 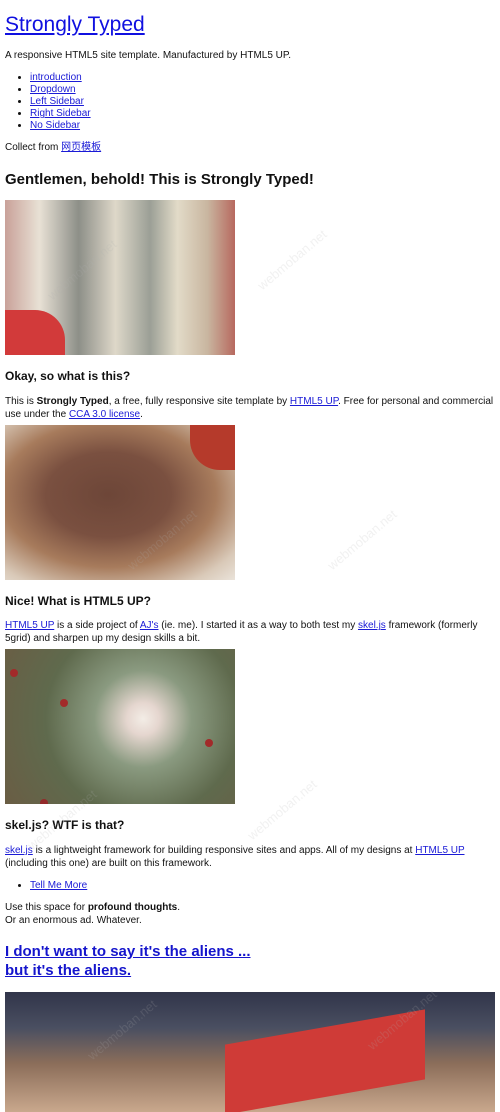 I want to click on html5up-link-3: HTML5 UP, so click(x=439, y=850).